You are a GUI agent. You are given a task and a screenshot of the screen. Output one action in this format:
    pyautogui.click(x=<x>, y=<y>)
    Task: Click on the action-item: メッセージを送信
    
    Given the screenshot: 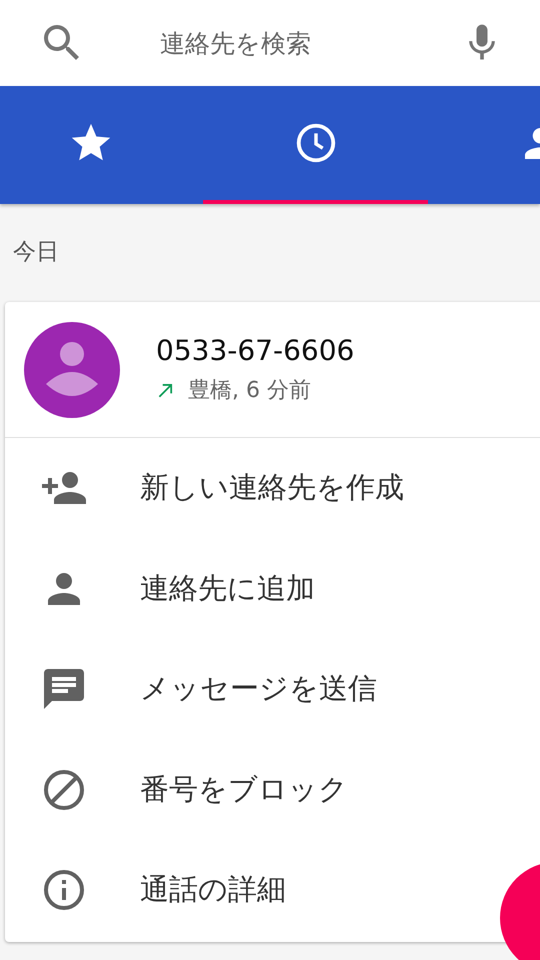 What is the action you would take?
    pyautogui.click(x=272, y=689)
    